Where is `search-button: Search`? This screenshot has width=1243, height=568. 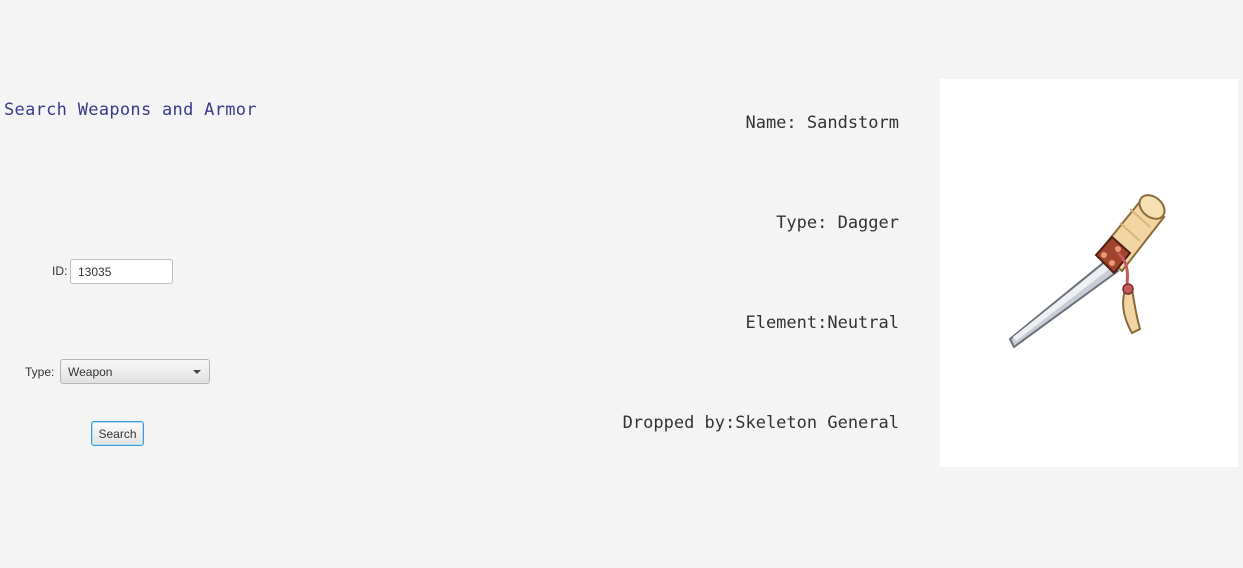
search-button: Search is located at coordinates (117, 433).